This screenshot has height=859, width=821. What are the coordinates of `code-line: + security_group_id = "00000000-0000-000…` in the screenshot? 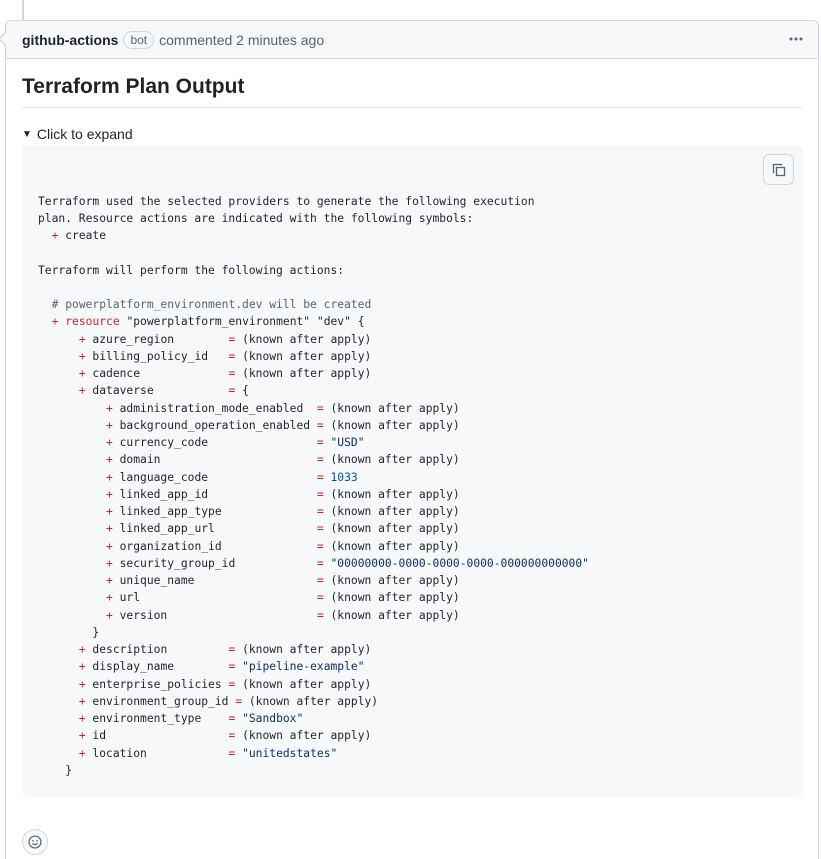 It's located at (412, 563).